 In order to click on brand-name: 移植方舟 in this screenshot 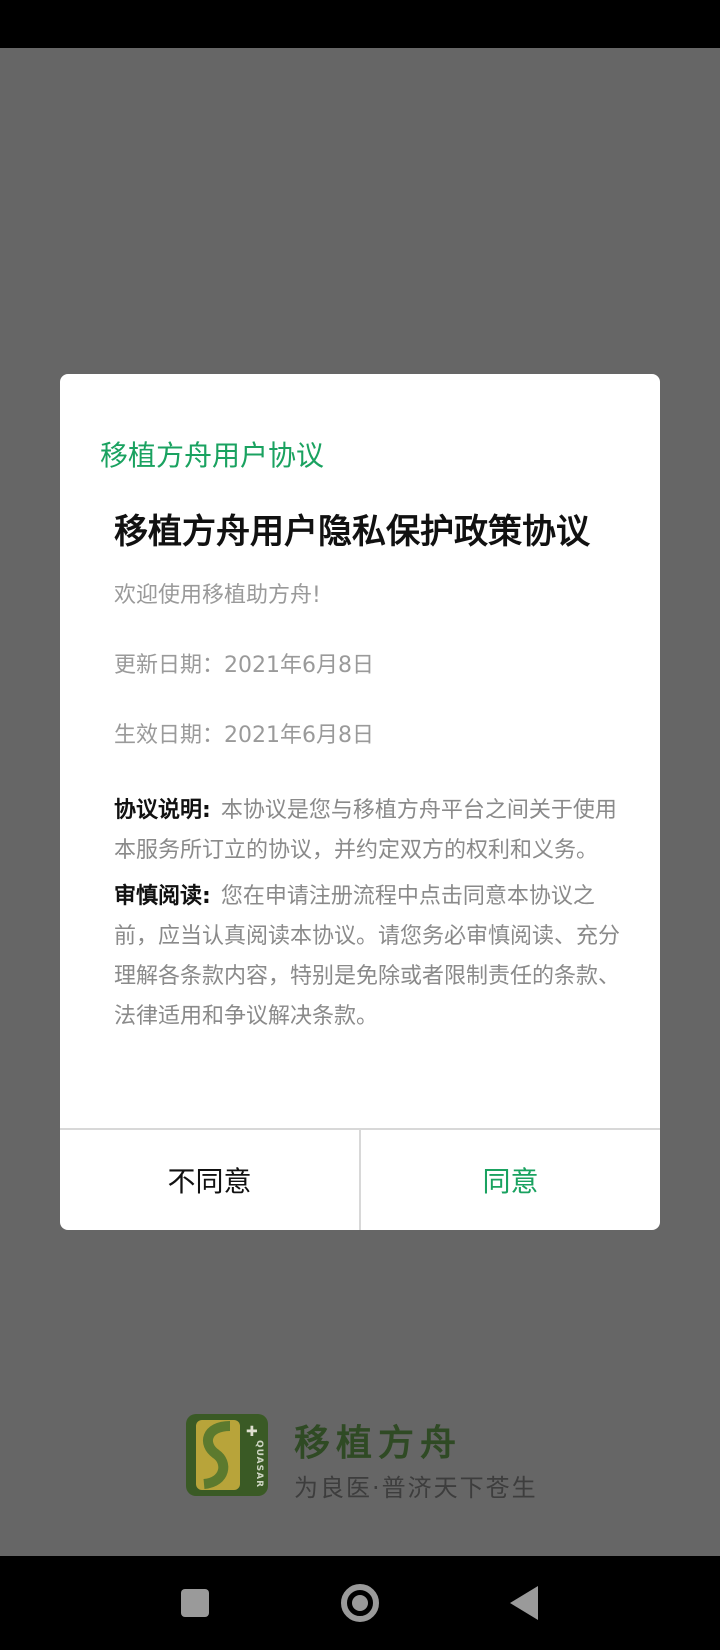, I will do `click(378, 1443)`.